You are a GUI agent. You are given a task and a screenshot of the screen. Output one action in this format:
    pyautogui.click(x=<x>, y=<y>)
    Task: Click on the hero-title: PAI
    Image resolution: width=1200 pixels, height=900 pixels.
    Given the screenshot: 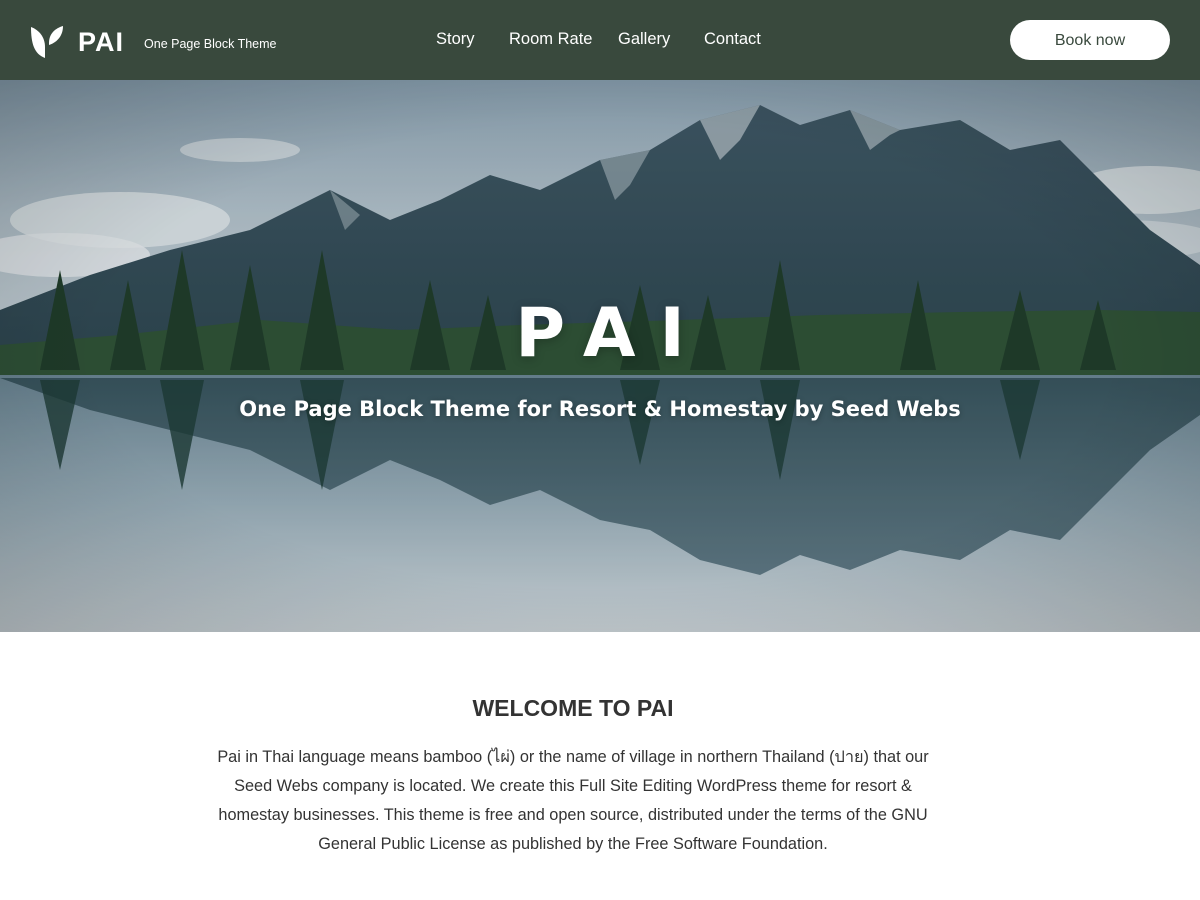 What is the action you would take?
    pyautogui.click(x=612, y=333)
    